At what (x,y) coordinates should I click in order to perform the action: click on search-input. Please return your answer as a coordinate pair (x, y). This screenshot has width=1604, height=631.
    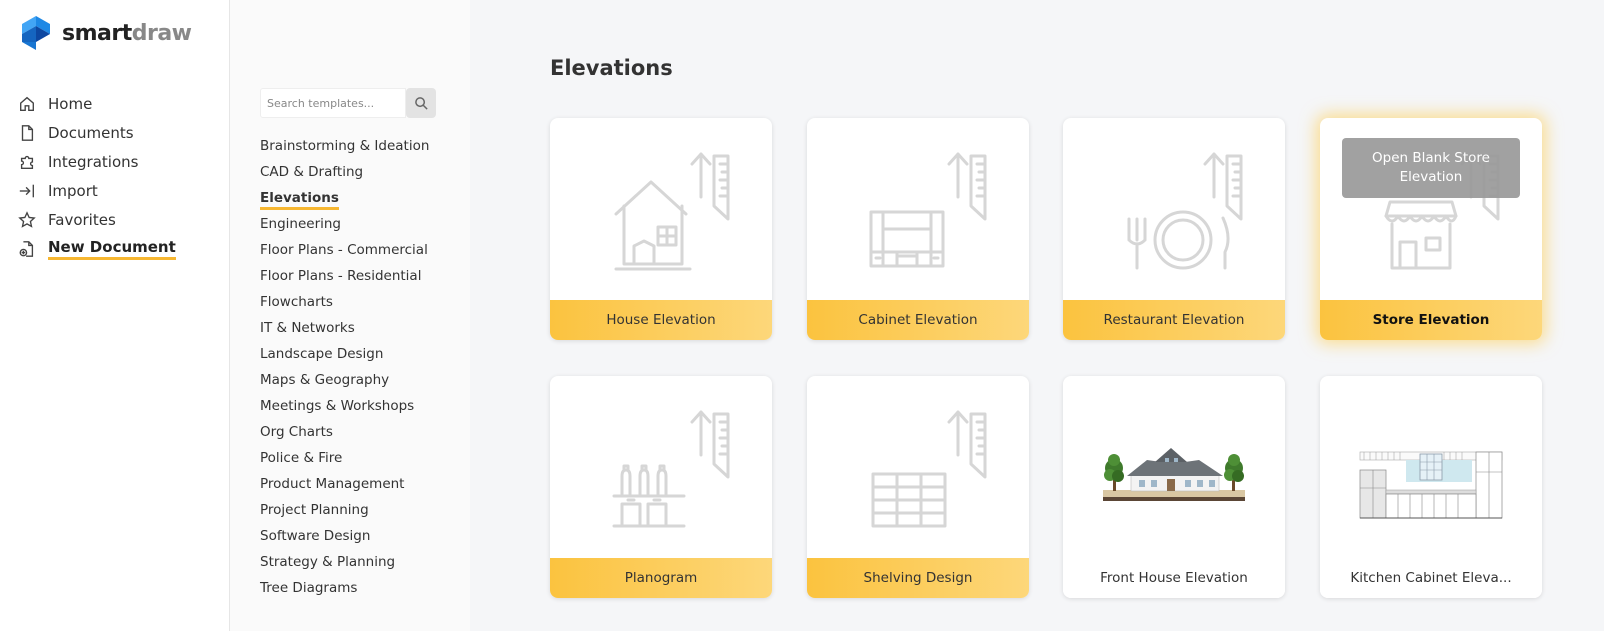
    Looking at the image, I should click on (333, 103).